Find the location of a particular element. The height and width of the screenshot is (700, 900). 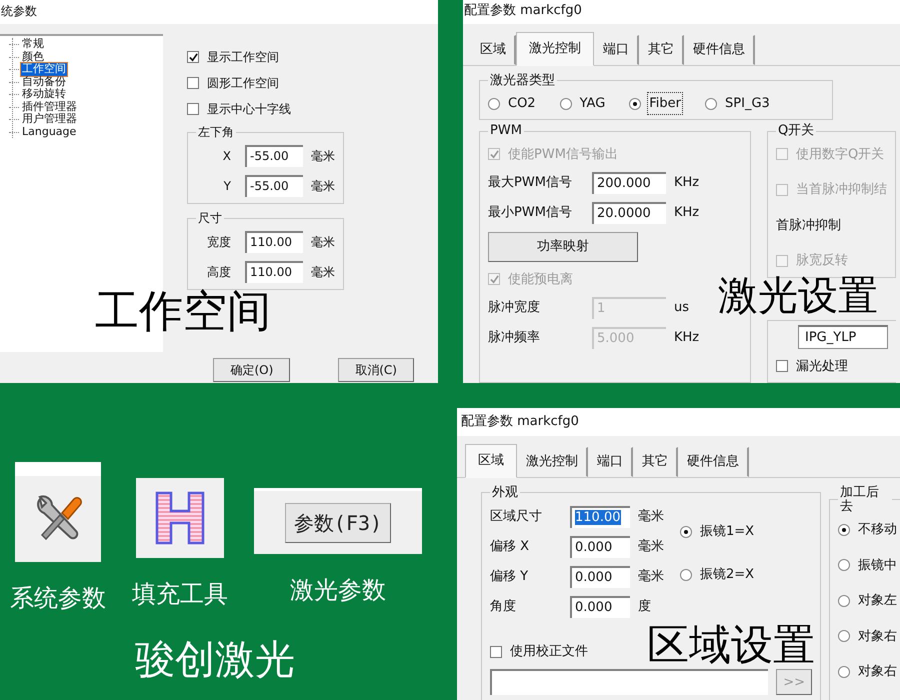

input-field: 20.0000 is located at coordinates (629, 213).